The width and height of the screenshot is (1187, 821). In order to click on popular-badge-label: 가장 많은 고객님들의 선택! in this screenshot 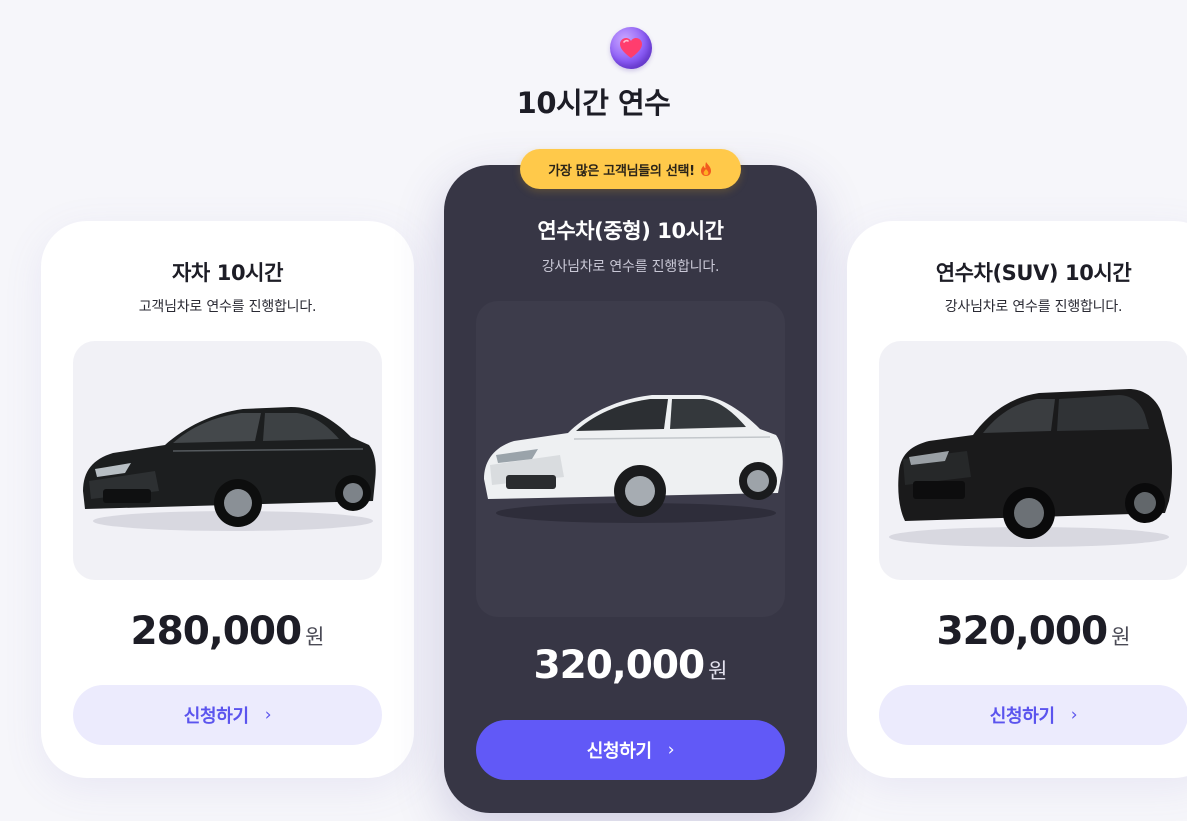, I will do `click(621, 171)`.